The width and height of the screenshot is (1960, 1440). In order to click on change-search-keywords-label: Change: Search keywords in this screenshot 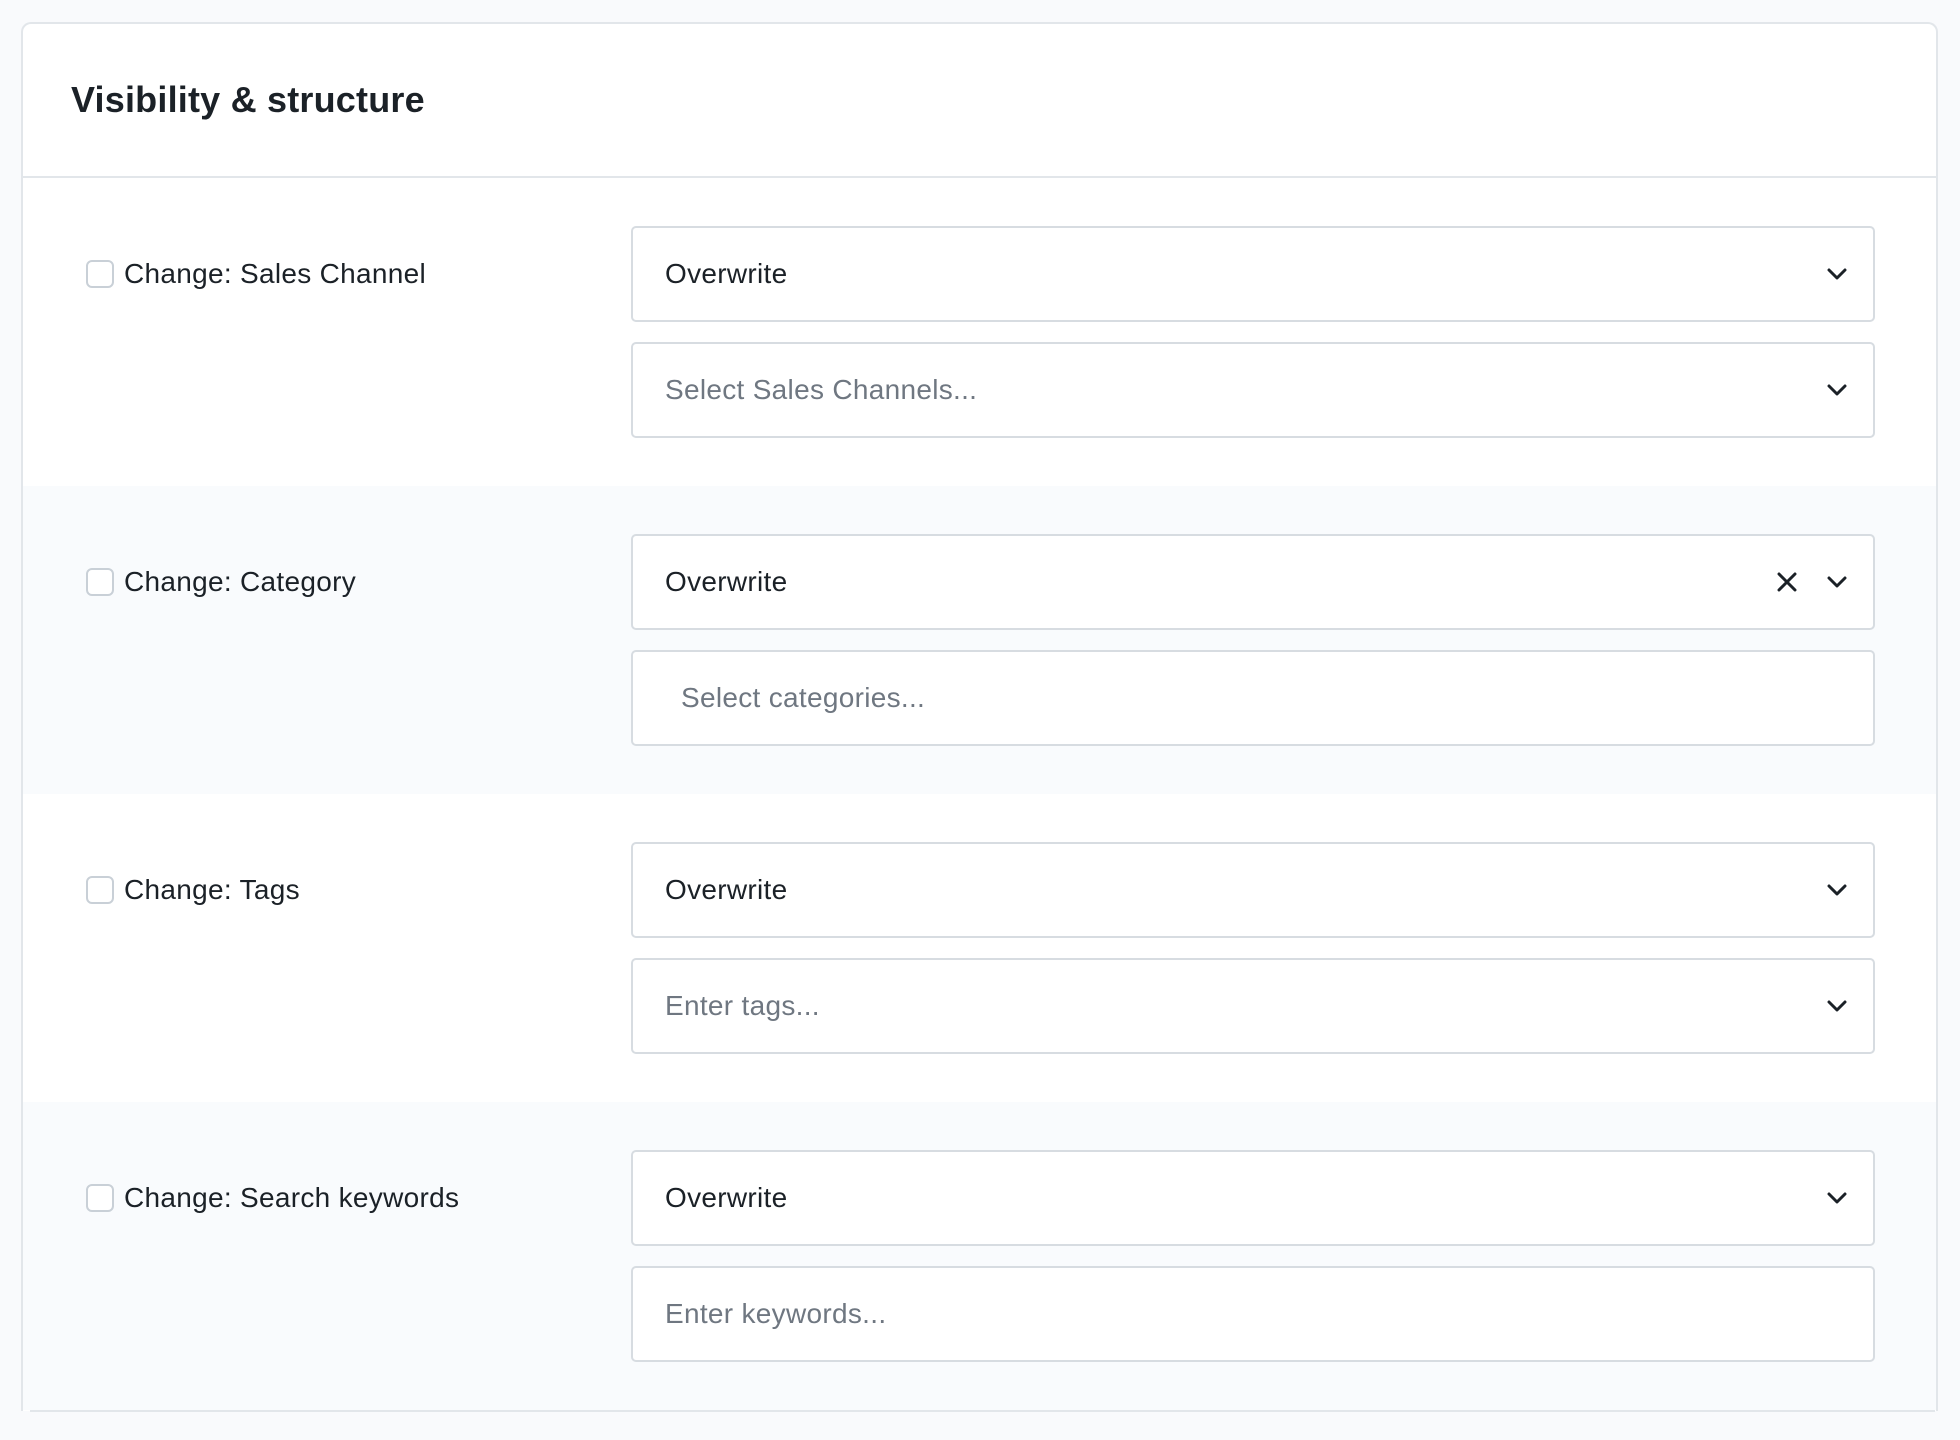, I will do `click(292, 1197)`.